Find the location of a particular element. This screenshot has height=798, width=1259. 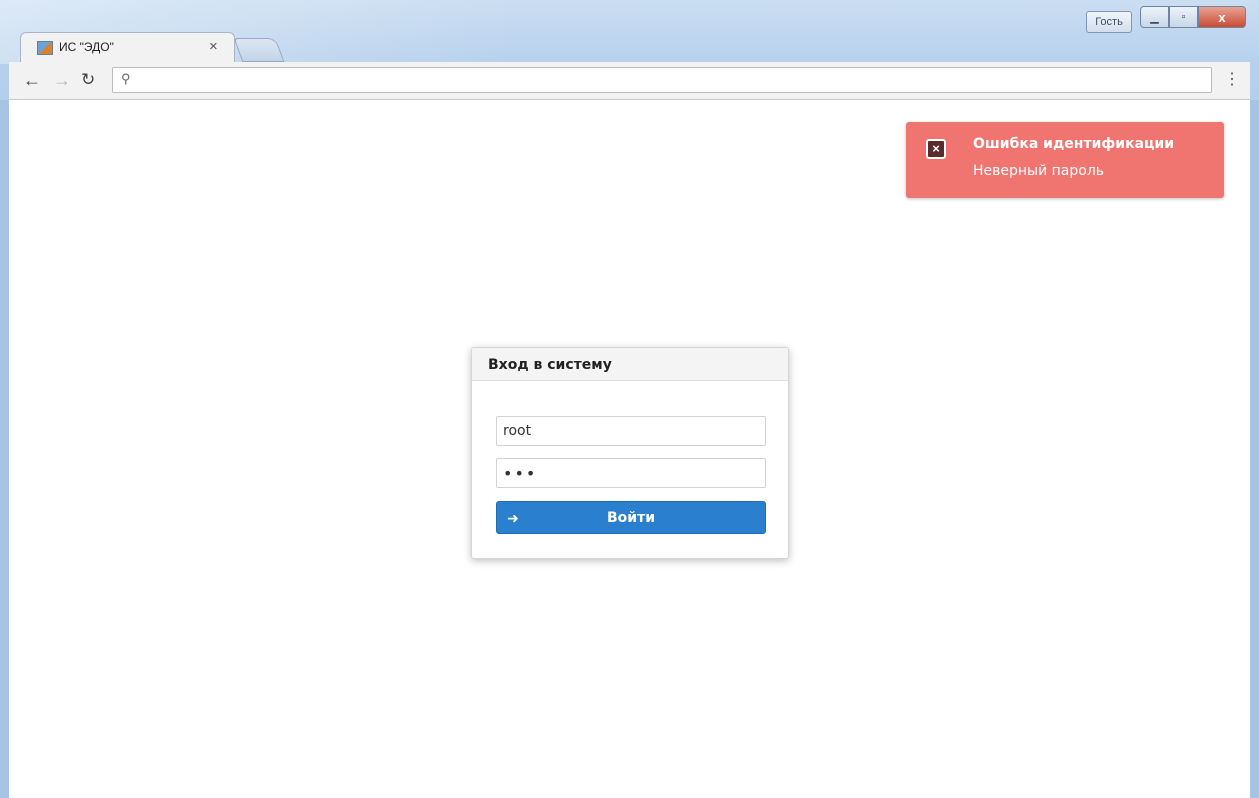

close-icon: x is located at coordinates (1222, 17).